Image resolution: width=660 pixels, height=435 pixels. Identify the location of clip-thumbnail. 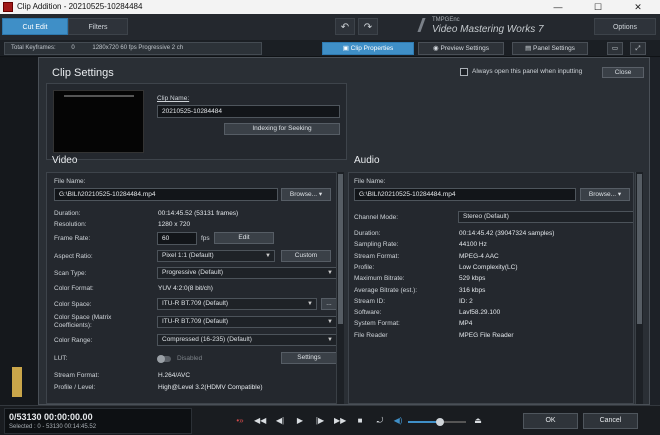
(98, 121).